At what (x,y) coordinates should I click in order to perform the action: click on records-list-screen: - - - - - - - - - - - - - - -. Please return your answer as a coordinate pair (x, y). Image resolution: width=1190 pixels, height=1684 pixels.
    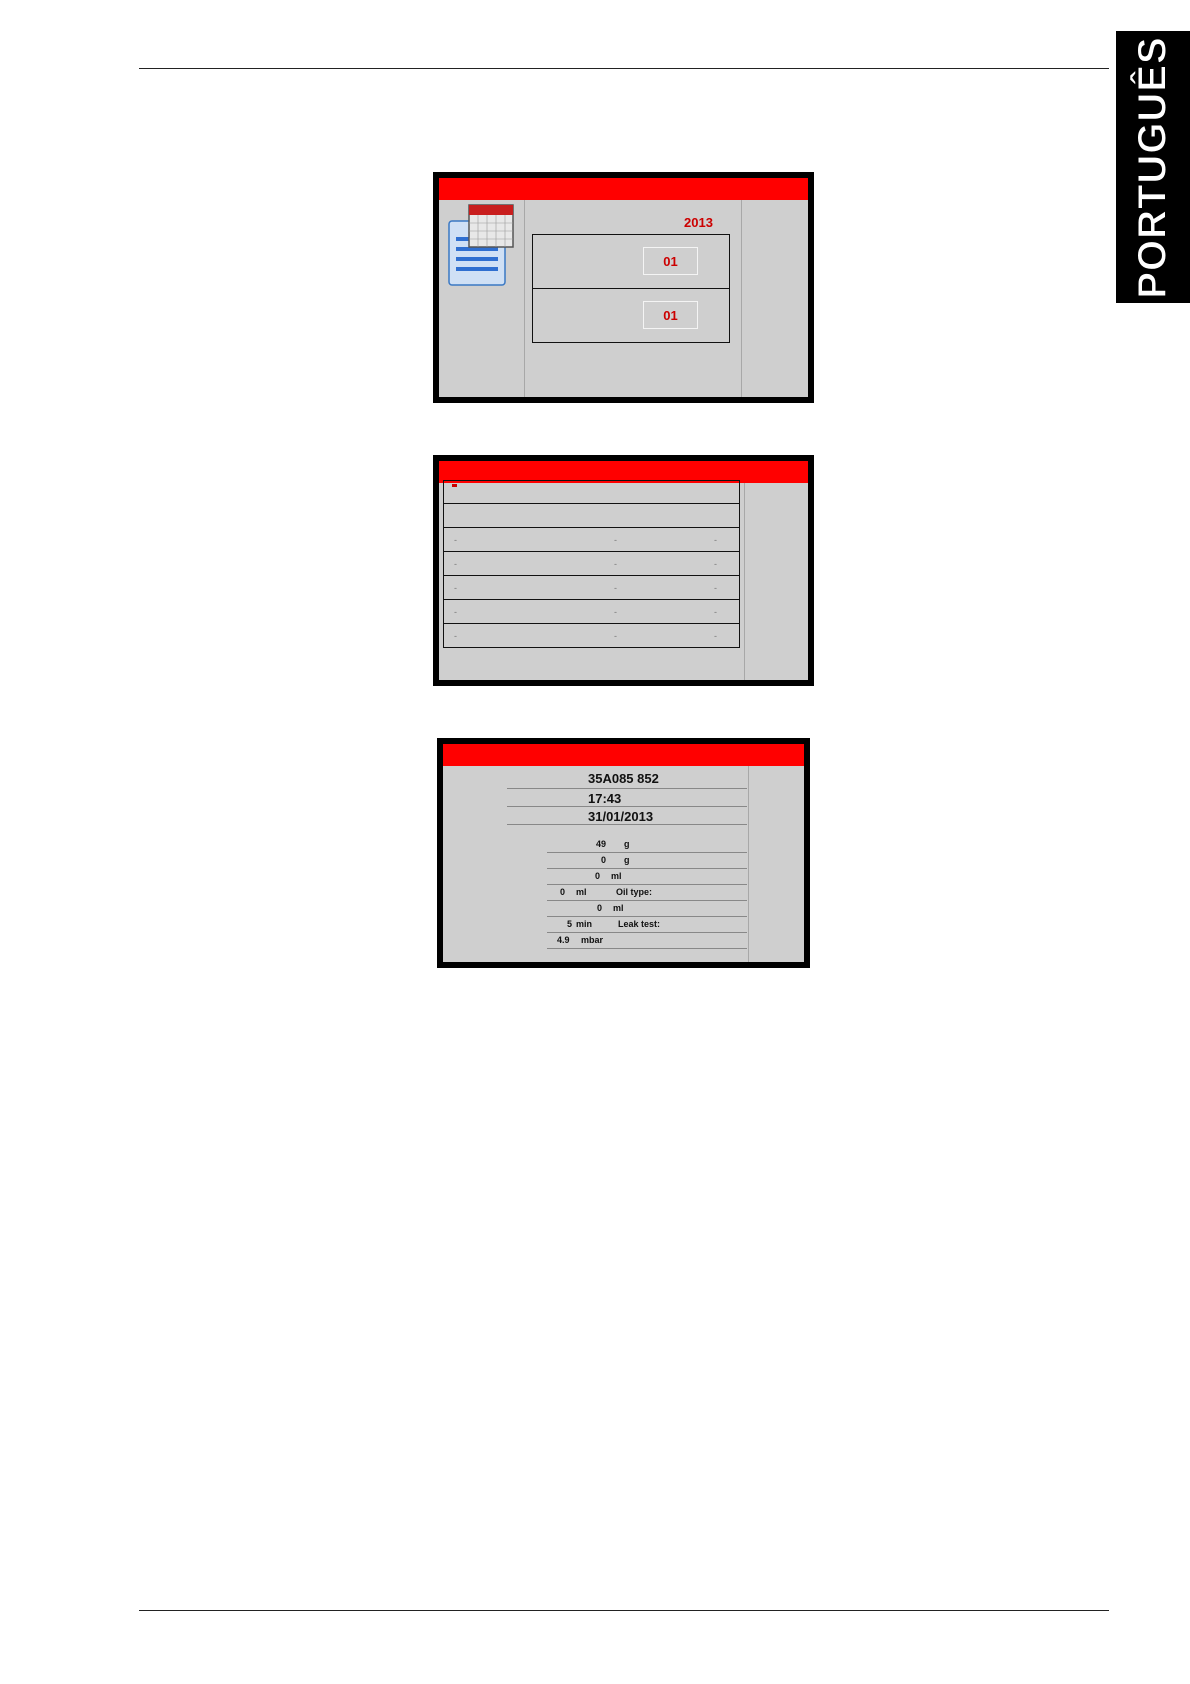
    Looking at the image, I should click on (623, 570).